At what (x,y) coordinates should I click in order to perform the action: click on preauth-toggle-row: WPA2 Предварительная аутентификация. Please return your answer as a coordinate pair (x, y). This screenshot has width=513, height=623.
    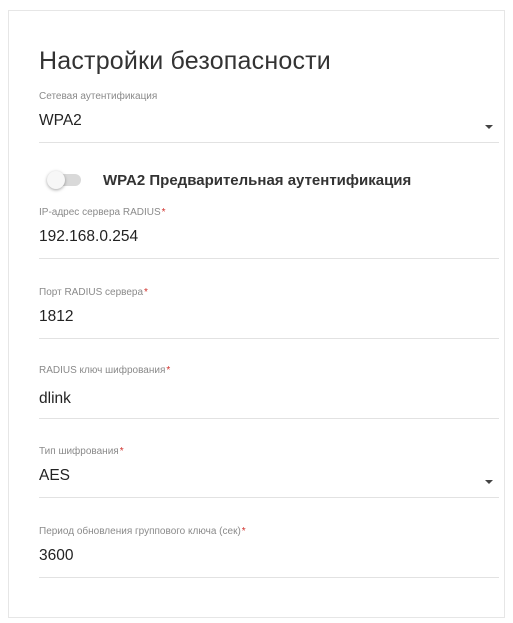
    Looking at the image, I should click on (229, 180).